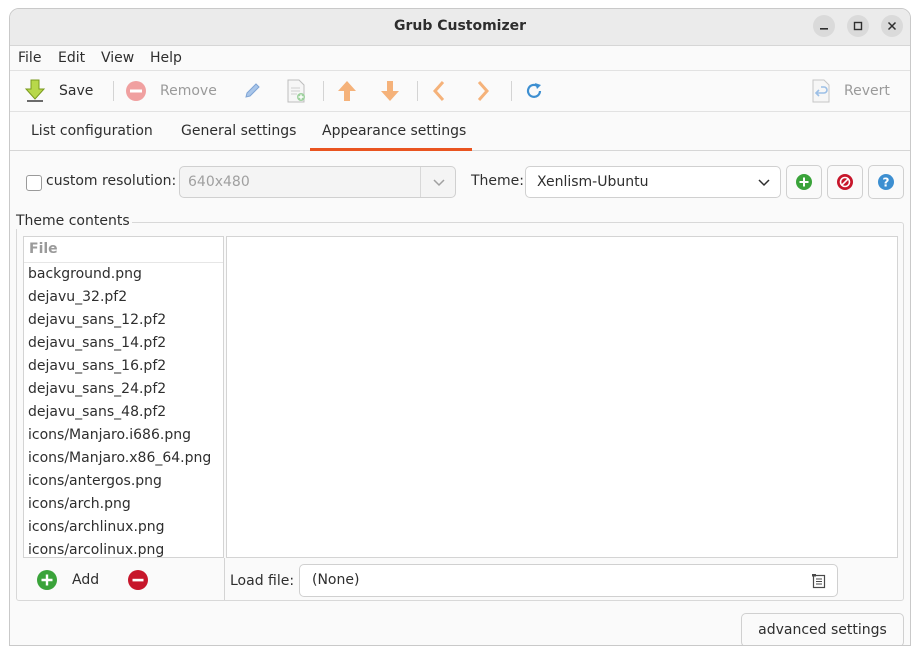 This screenshot has height=655, width=920. I want to click on advanced-settings-button: advanced settings, so click(822, 629).